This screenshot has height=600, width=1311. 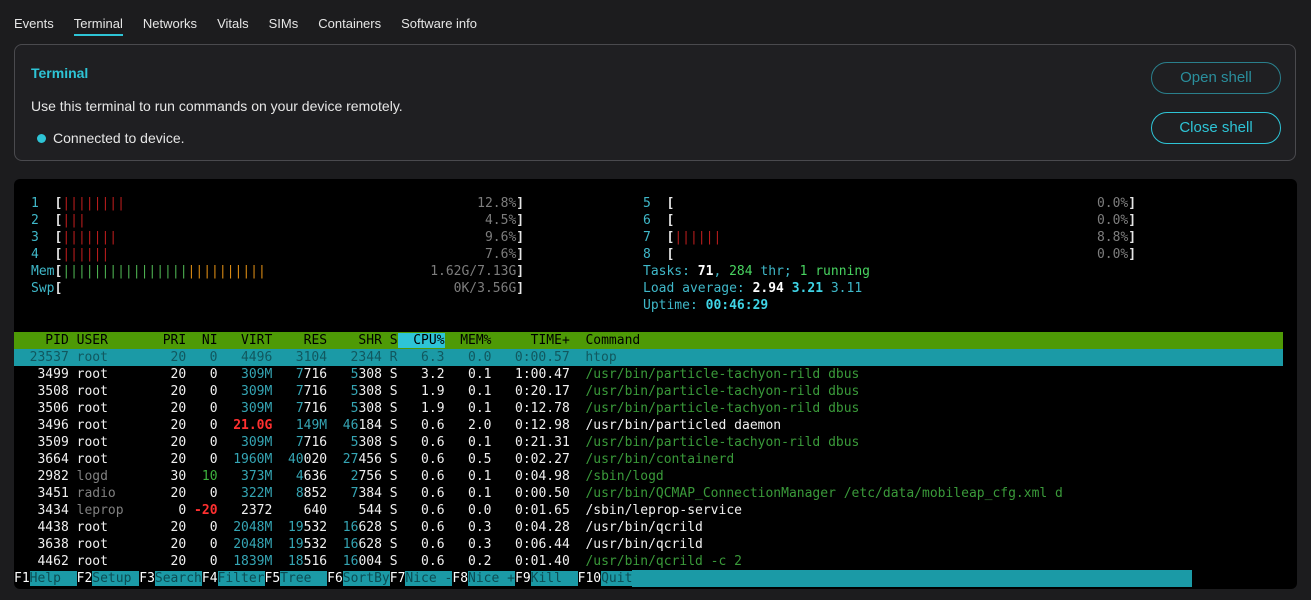 What do you see at coordinates (159, 340) in the screenshot?
I see `column-pri: PRI` at bounding box center [159, 340].